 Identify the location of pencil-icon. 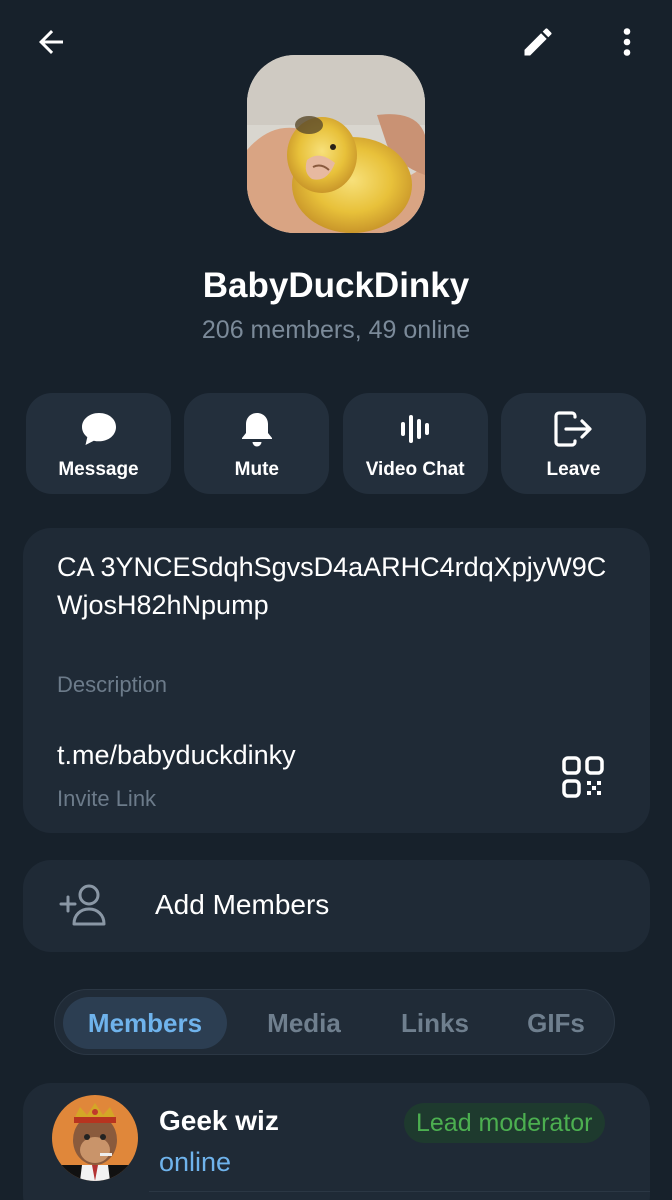
(538, 42).